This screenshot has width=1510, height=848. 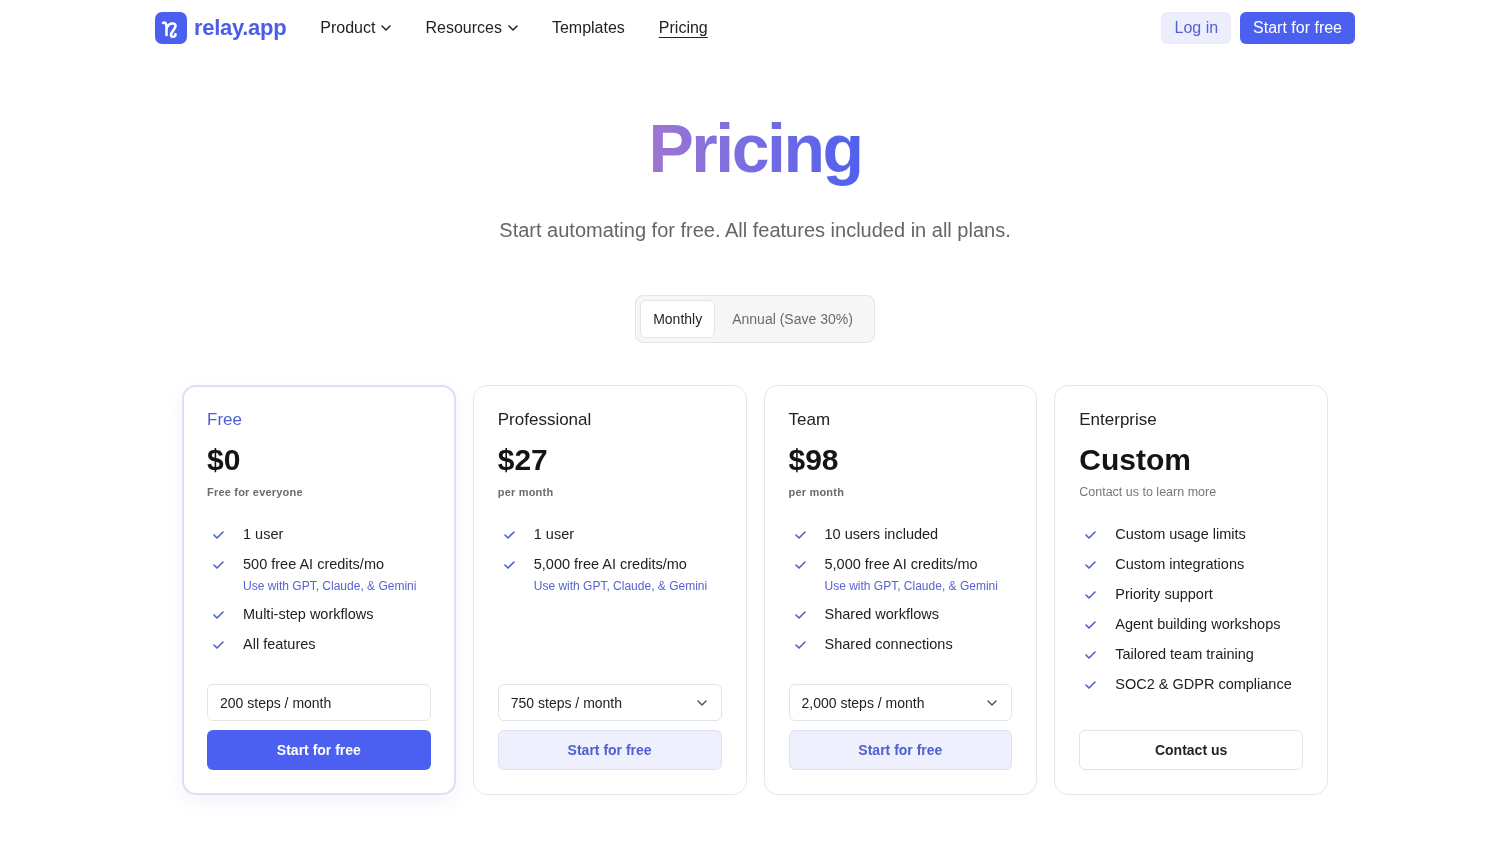 I want to click on nav-link: Templates, so click(x=588, y=28).